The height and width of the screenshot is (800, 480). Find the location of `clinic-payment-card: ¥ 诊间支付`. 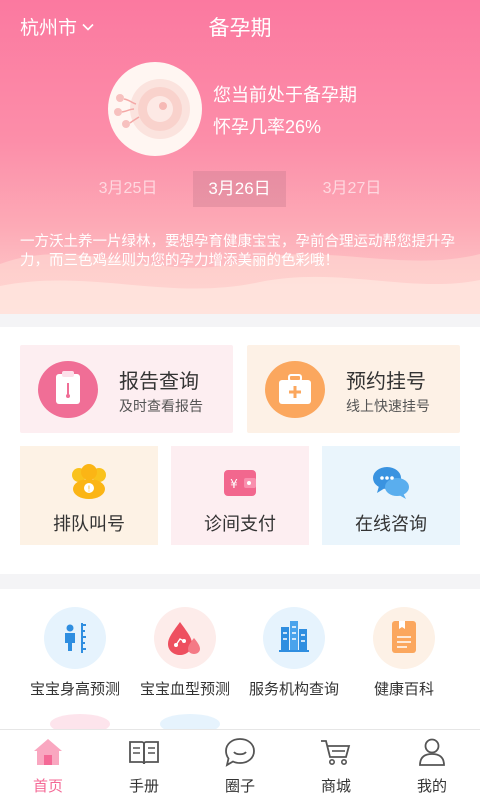

clinic-payment-card: ¥ 诊间支付 is located at coordinates (240, 495).